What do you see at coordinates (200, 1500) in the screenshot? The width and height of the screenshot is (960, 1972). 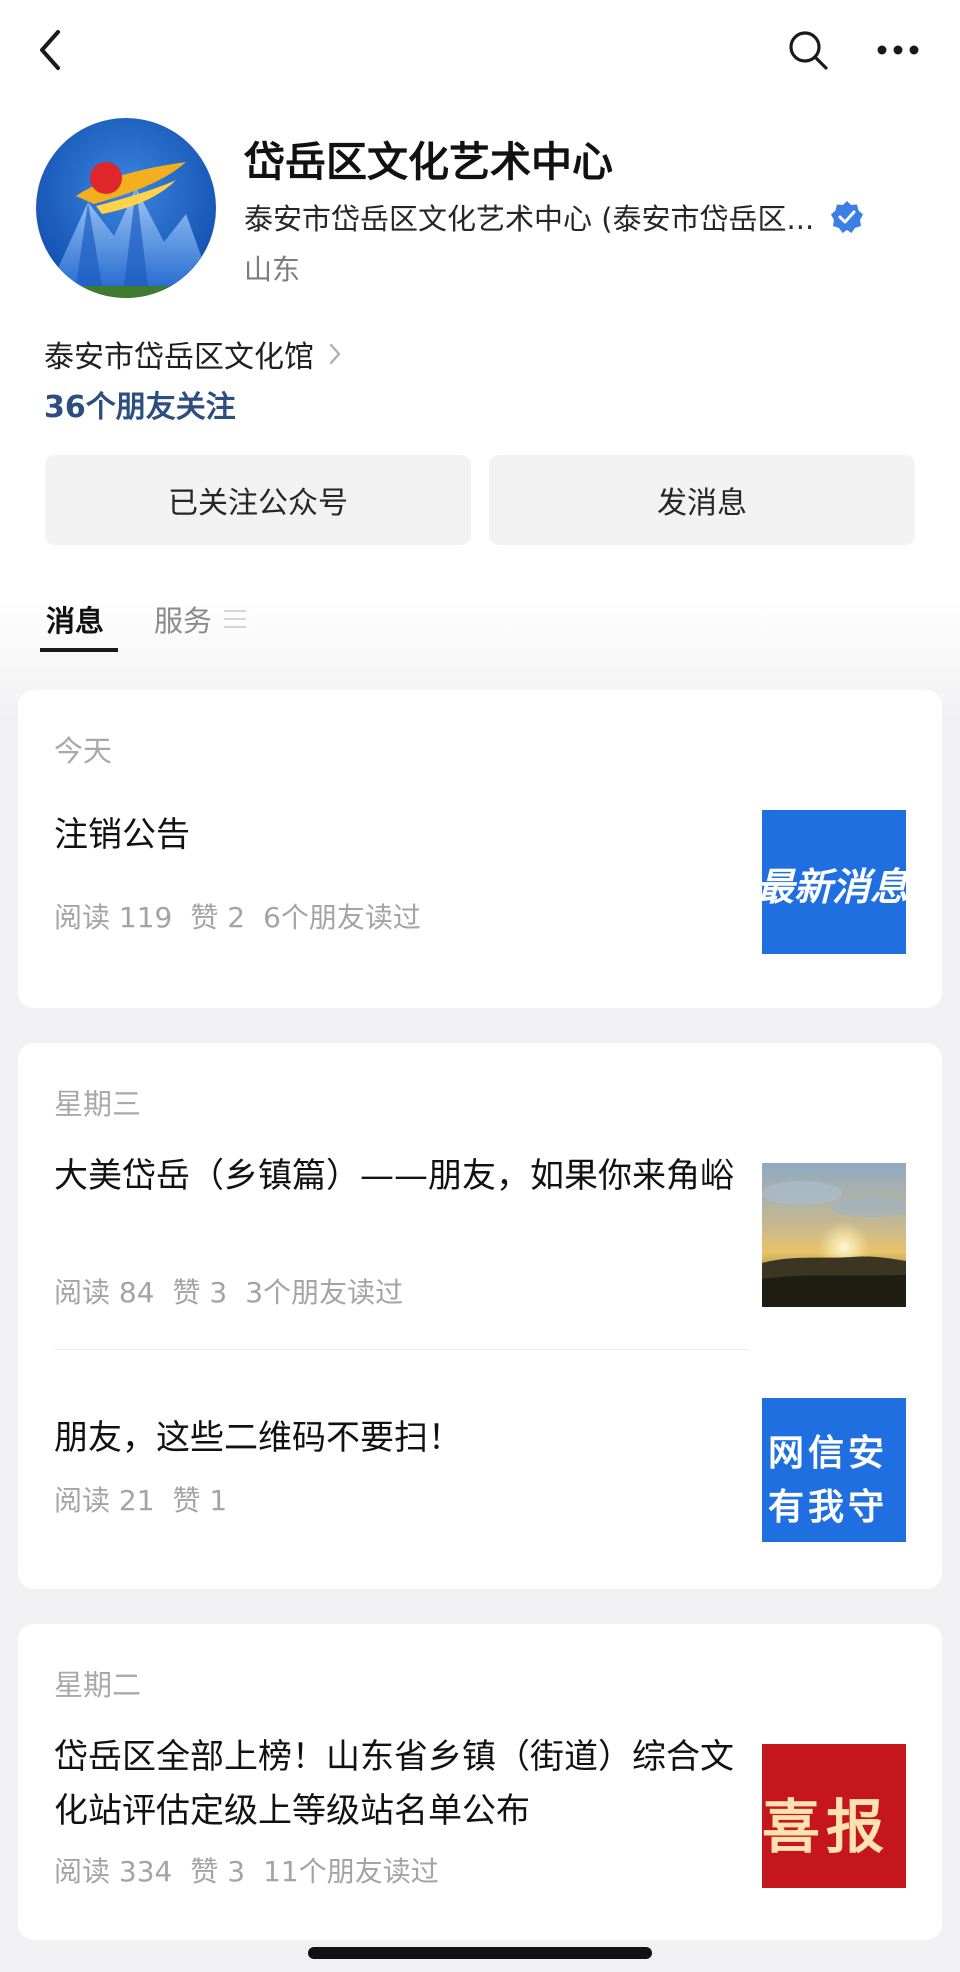 I see `like-count: 赞 1` at bounding box center [200, 1500].